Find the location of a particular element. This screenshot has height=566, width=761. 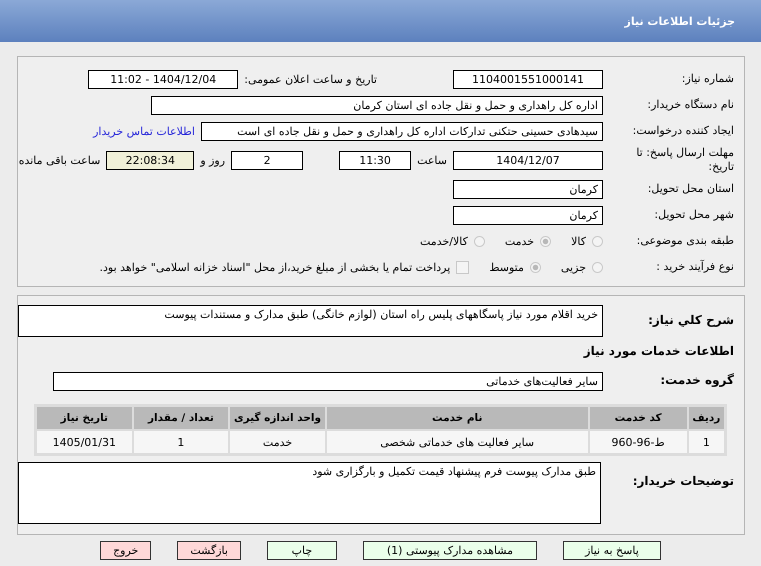

option-label: پرداخت تمام یا بخشی از مبلغ خرید،از محل "اسناد خزانه اسلامی" خواهد بود. is located at coordinates (275, 267).